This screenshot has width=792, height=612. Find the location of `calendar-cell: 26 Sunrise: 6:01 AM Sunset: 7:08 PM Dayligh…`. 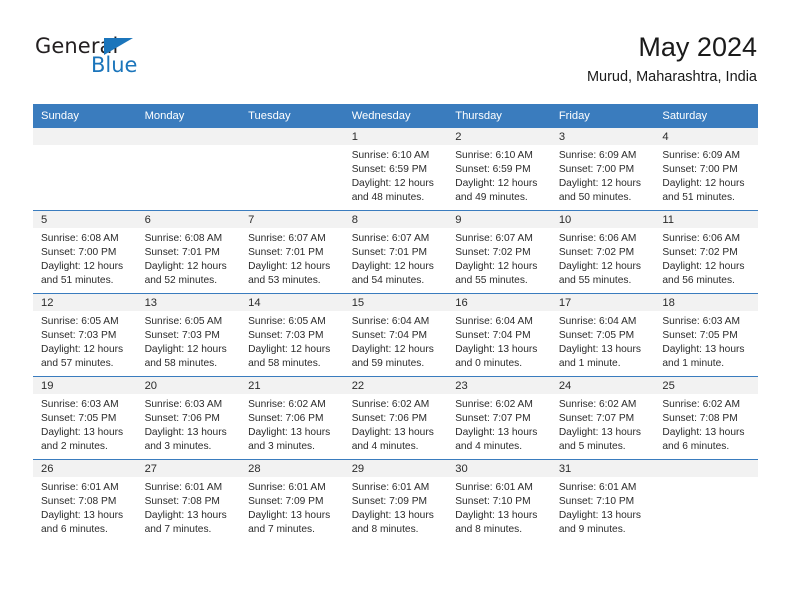

calendar-cell: 26 Sunrise: 6:01 AM Sunset: 7:08 PM Dayligh… is located at coordinates (85, 500).